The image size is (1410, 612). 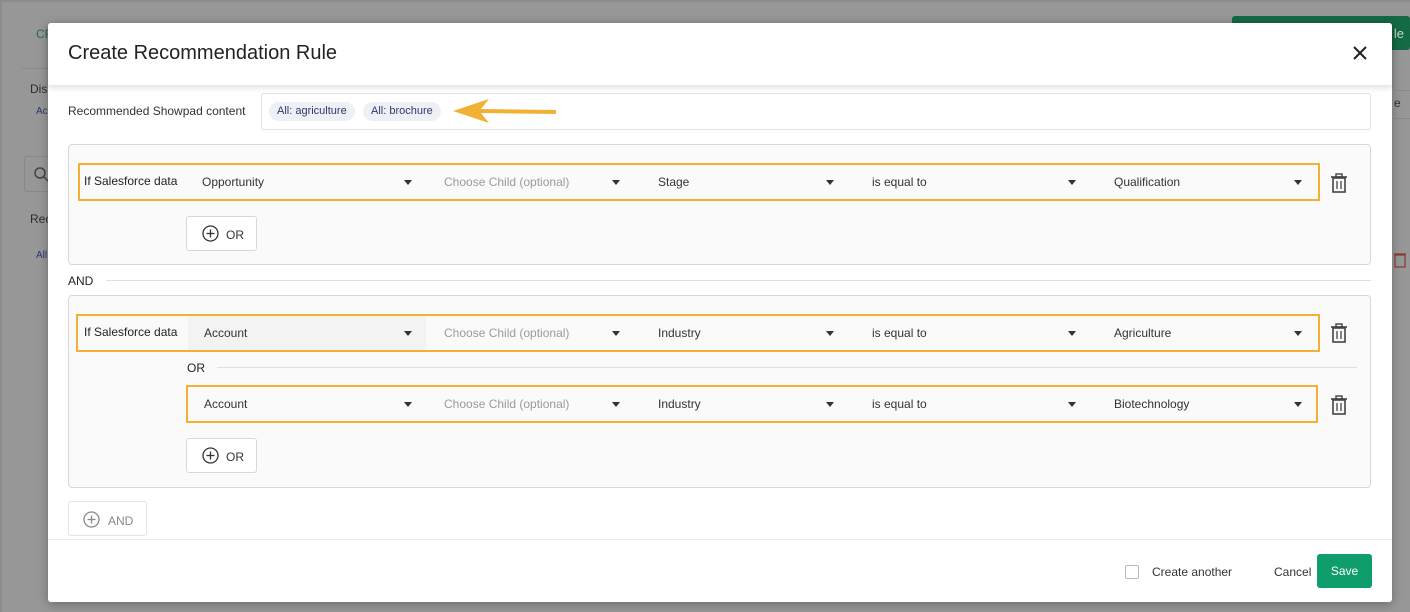 I want to click on bg-label-ac: Ac, so click(x=42, y=111).